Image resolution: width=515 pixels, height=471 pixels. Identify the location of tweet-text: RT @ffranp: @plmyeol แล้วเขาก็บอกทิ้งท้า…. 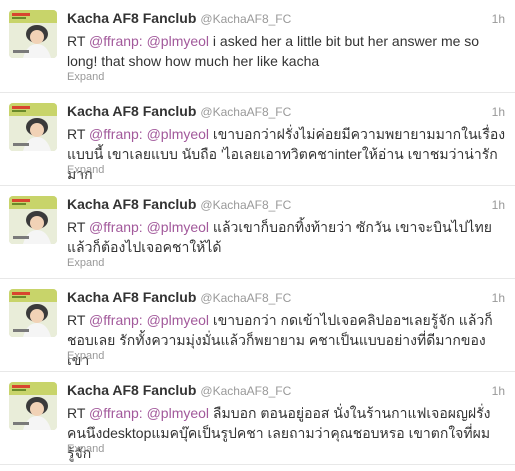
(287, 237).